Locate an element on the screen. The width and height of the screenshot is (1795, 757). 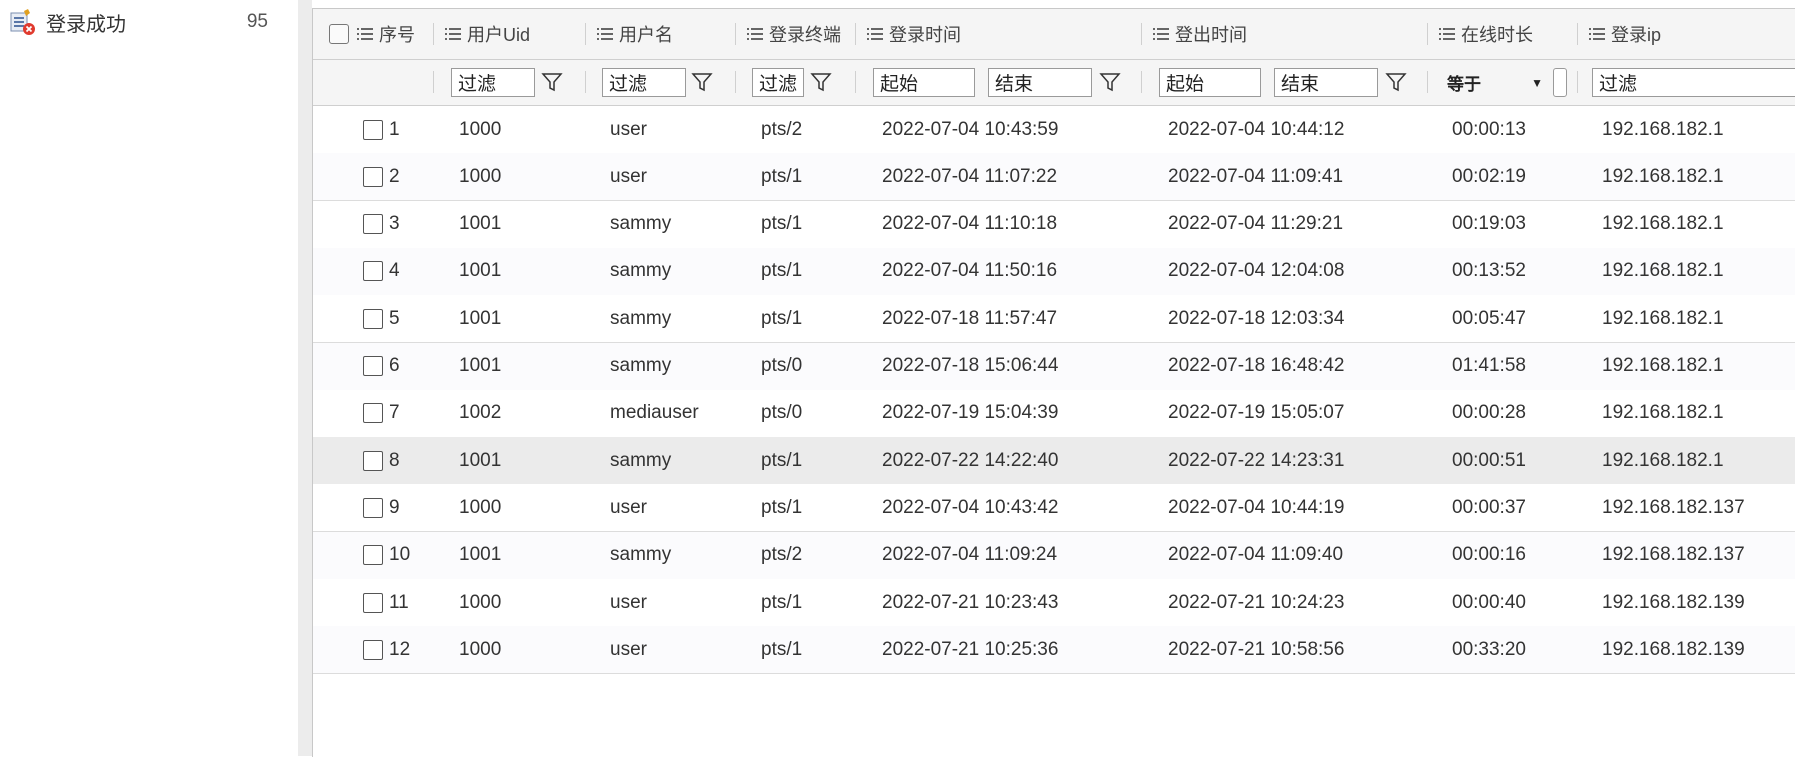
column-header-terminal: 登录终端 is located at coordinates (796, 34).